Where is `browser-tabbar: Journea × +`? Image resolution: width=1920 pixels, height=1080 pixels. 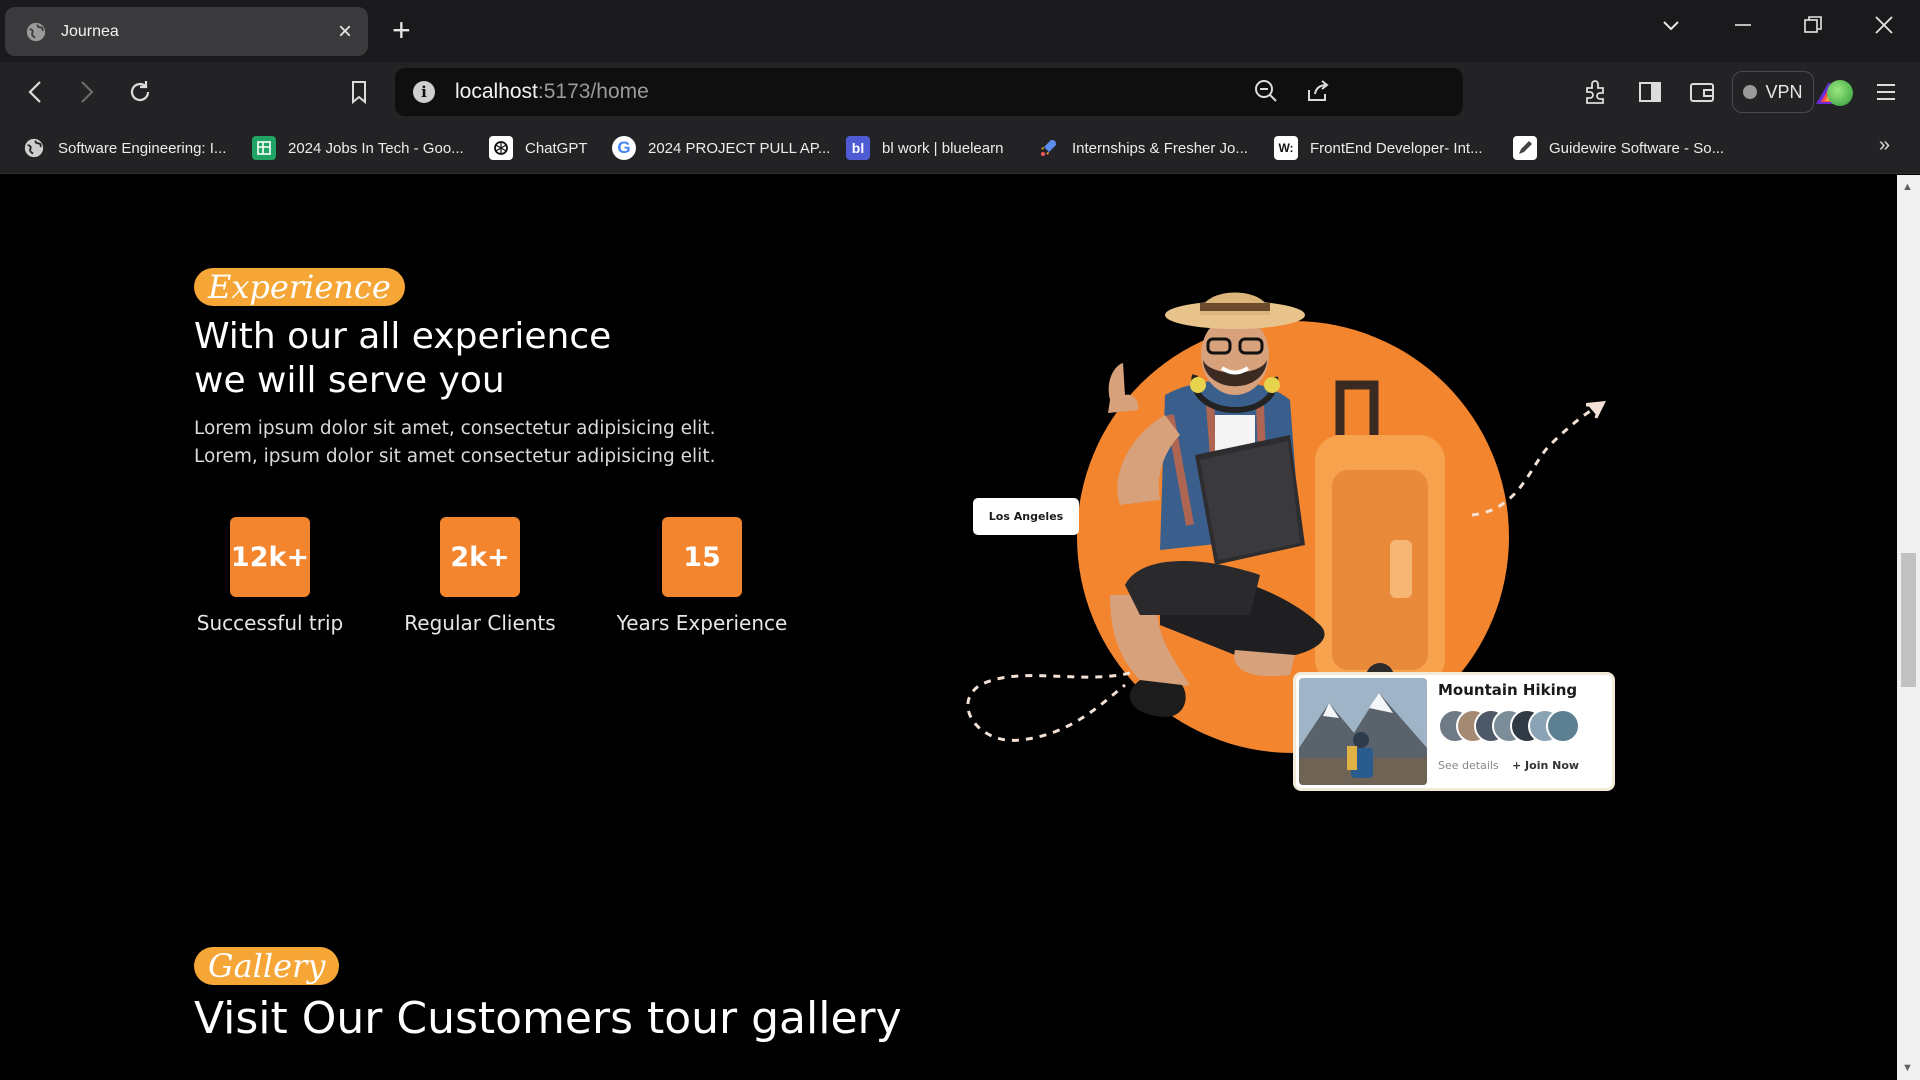
browser-tabbar: Journea × + is located at coordinates (960, 31).